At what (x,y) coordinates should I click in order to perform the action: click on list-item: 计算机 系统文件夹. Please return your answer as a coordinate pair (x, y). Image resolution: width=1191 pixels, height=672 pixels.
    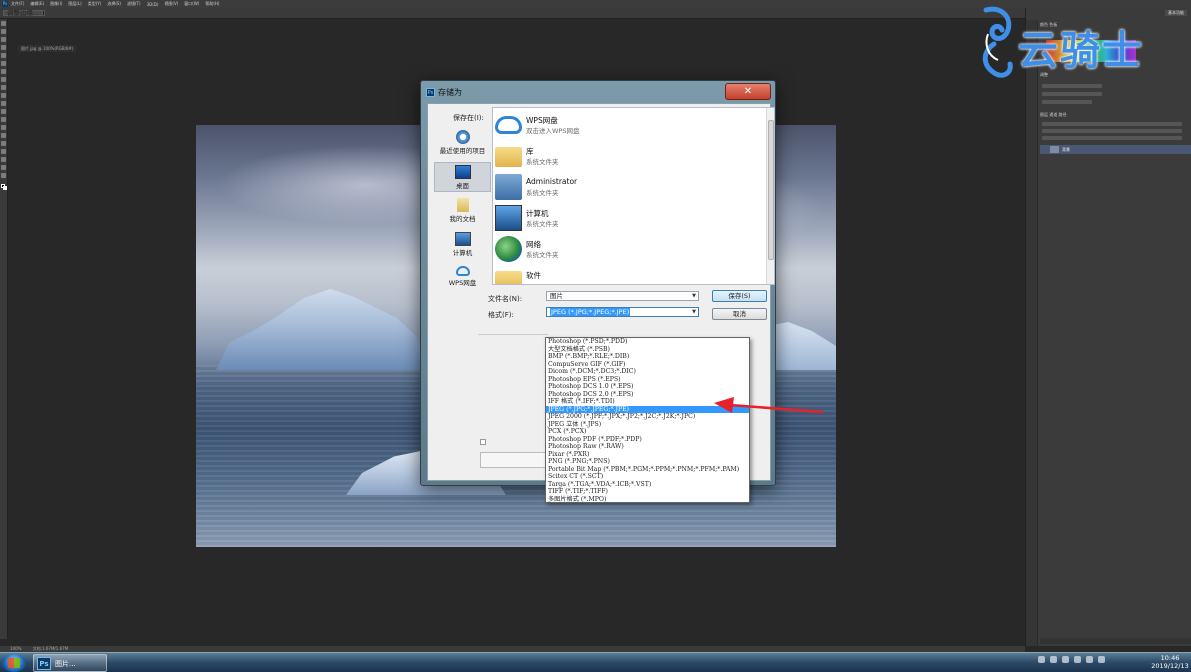
    Looking at the image, I should click on (628, 218).